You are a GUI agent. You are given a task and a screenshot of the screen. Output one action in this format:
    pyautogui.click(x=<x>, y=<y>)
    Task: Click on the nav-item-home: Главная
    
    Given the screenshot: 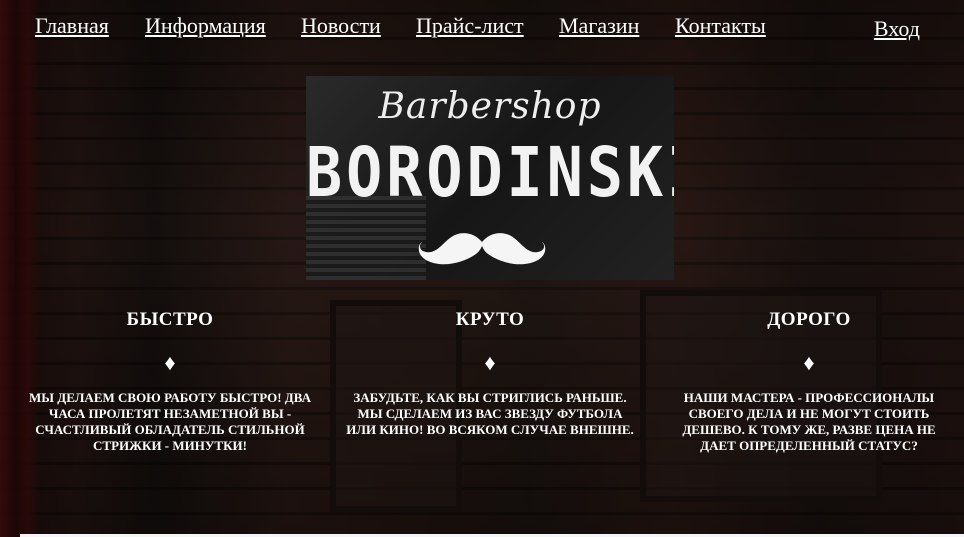 What is the action you would take?
    pyautogui.click(x=72, y=26)
    